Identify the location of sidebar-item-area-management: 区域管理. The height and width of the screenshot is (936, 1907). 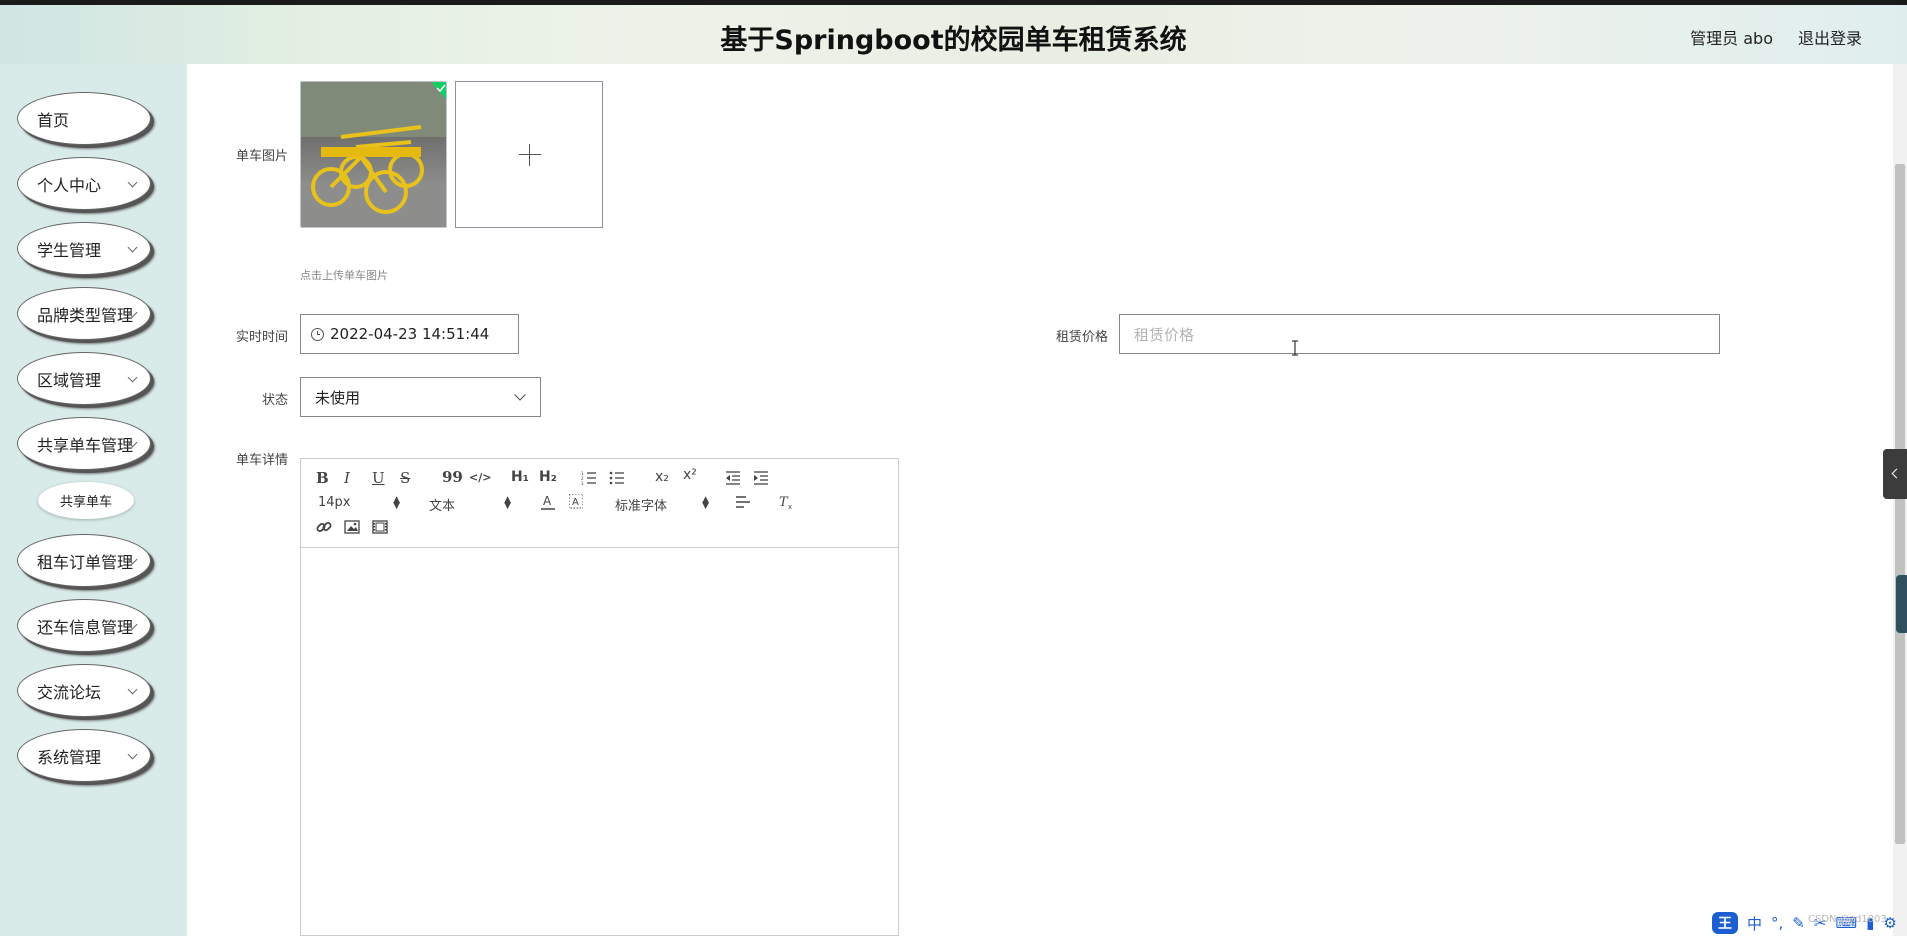
(84, 378).